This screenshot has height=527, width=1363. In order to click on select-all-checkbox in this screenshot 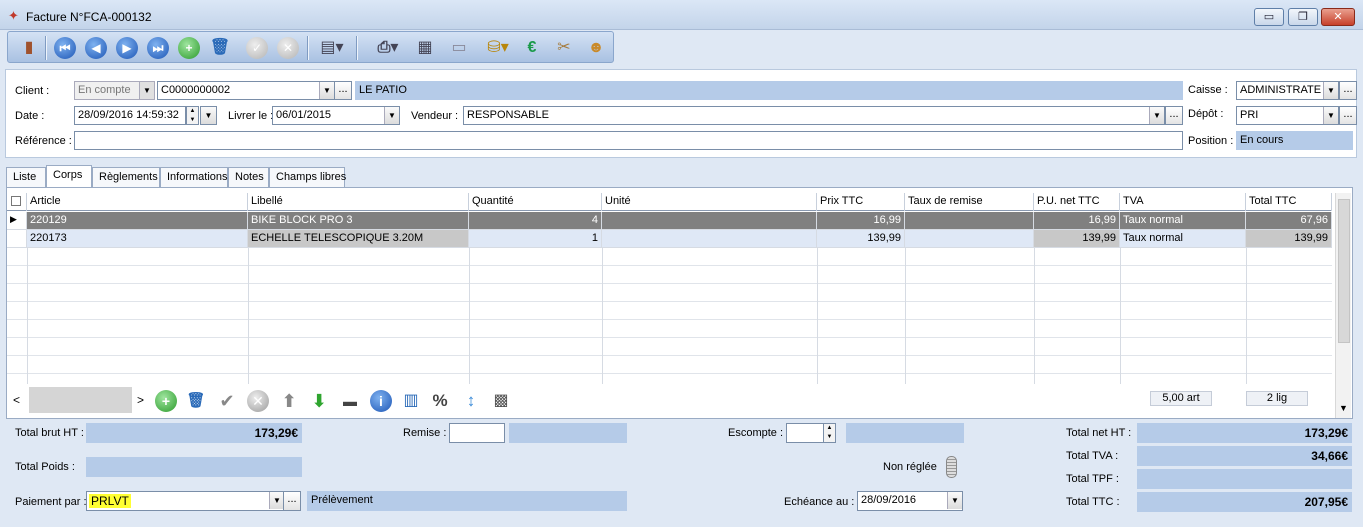, I will do `click(17, 202)`.